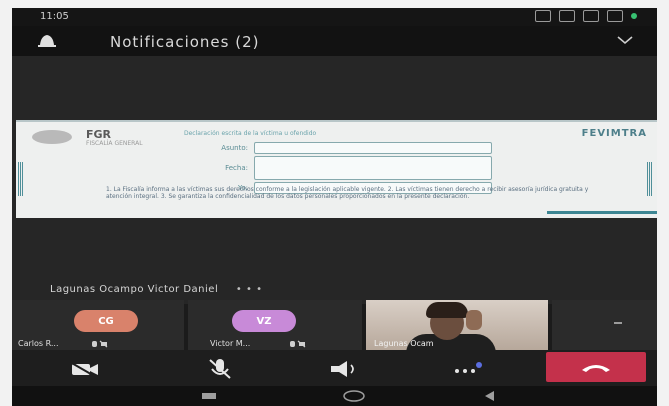 Image resolution: width=669 pixels, height=406 pixels. I want to click on avatar-initials: CG, so click(106, 321).